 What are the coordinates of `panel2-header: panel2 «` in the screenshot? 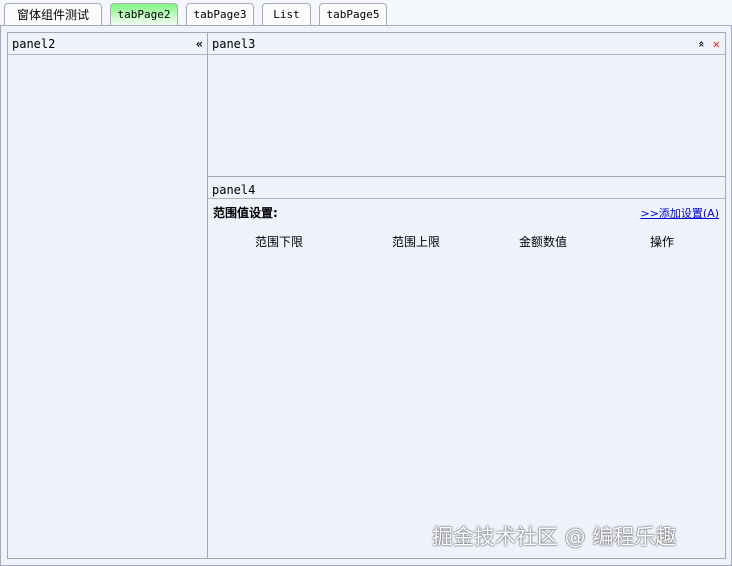 It's located at (107, 44).